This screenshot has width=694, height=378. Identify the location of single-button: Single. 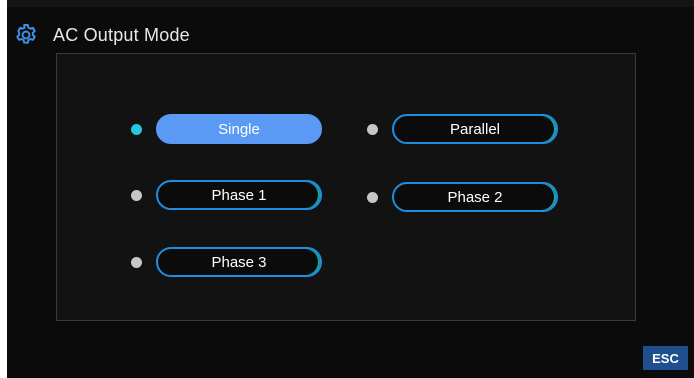
(239, 129).